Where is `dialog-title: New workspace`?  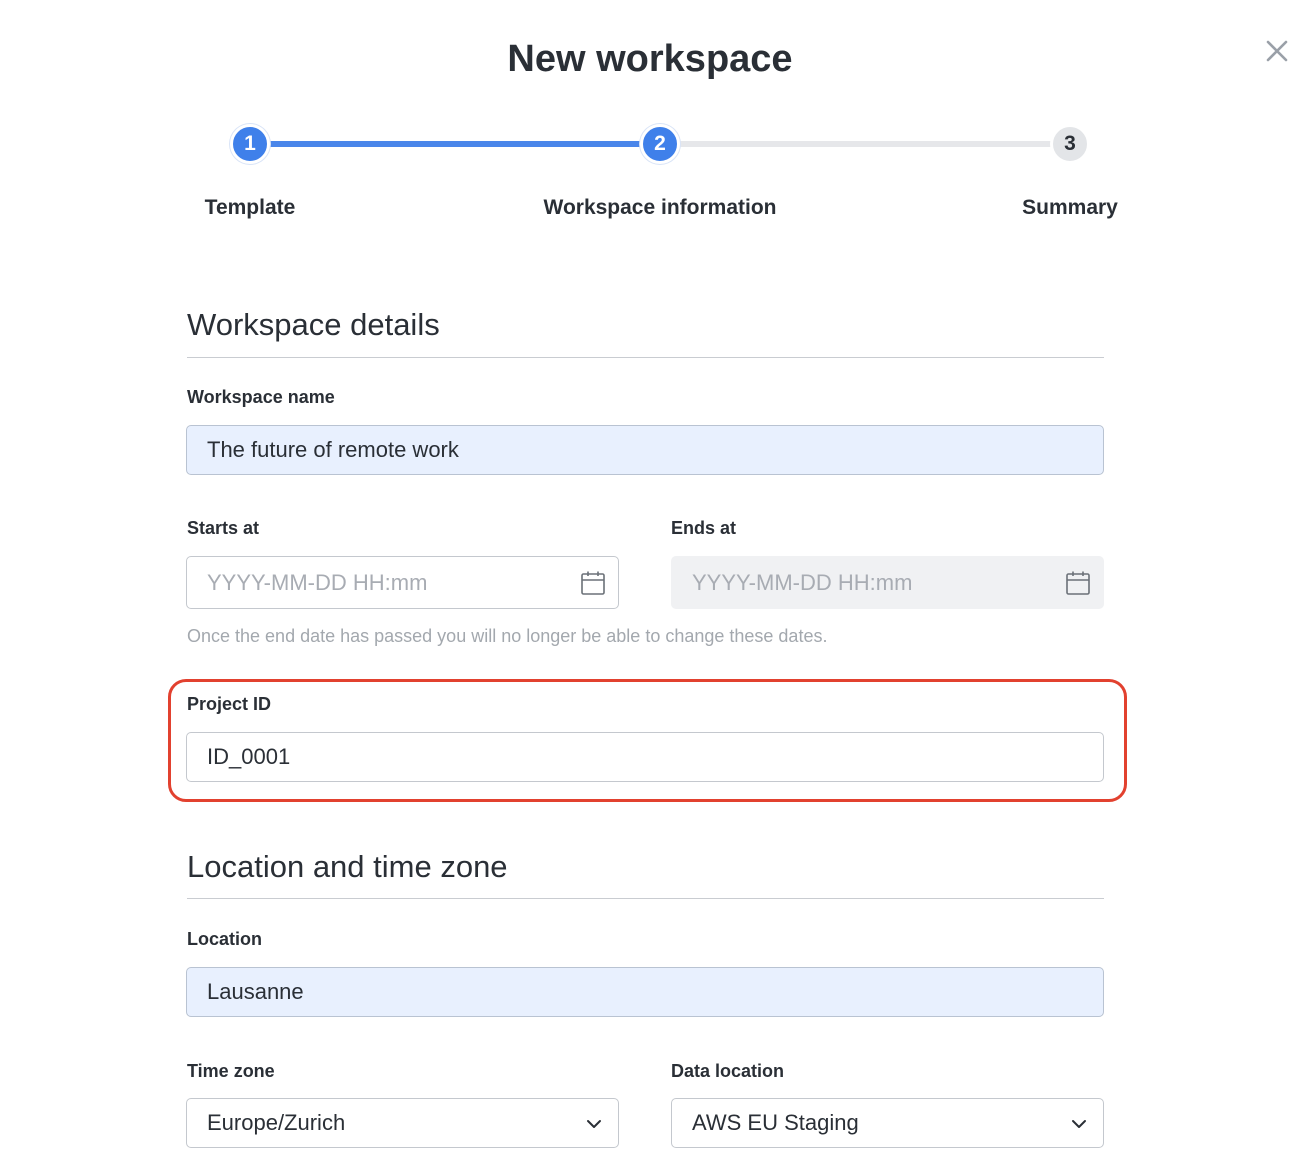
dialog-title: New workspace is located at coordinates (650, 59).